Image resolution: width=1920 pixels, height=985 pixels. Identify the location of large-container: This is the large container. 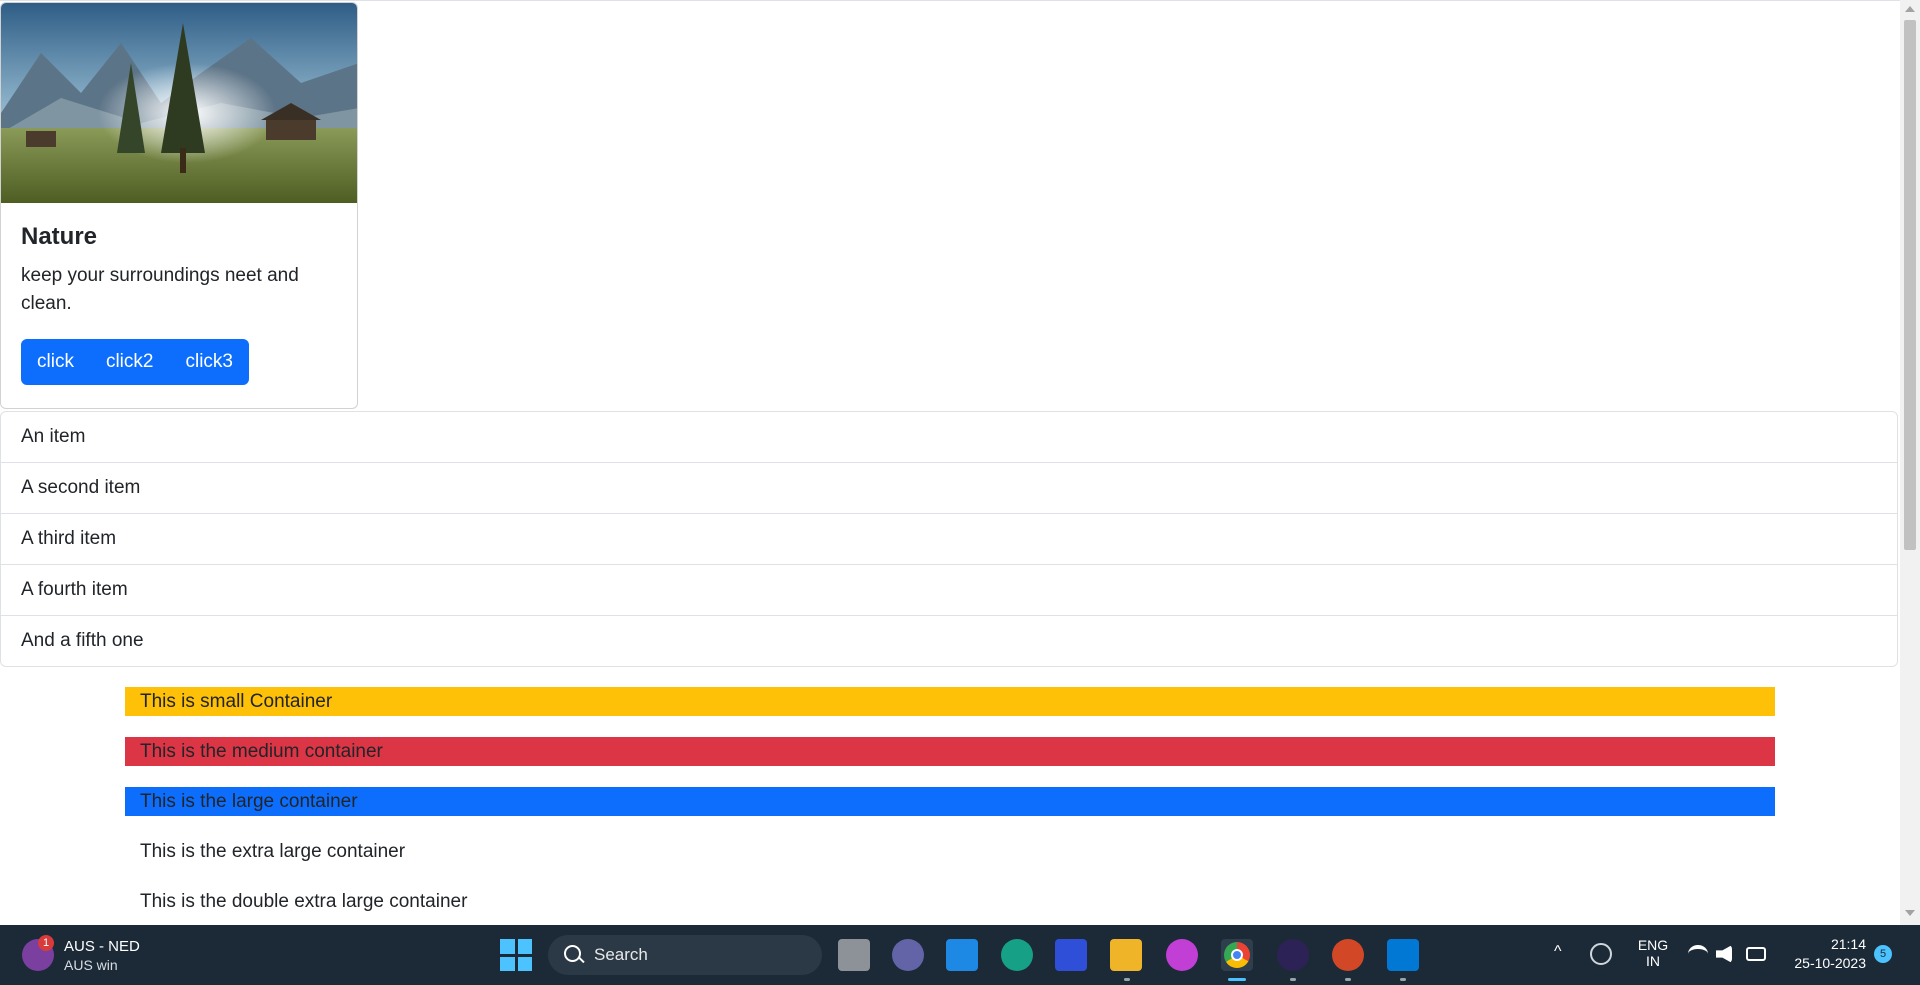
(950, 801).